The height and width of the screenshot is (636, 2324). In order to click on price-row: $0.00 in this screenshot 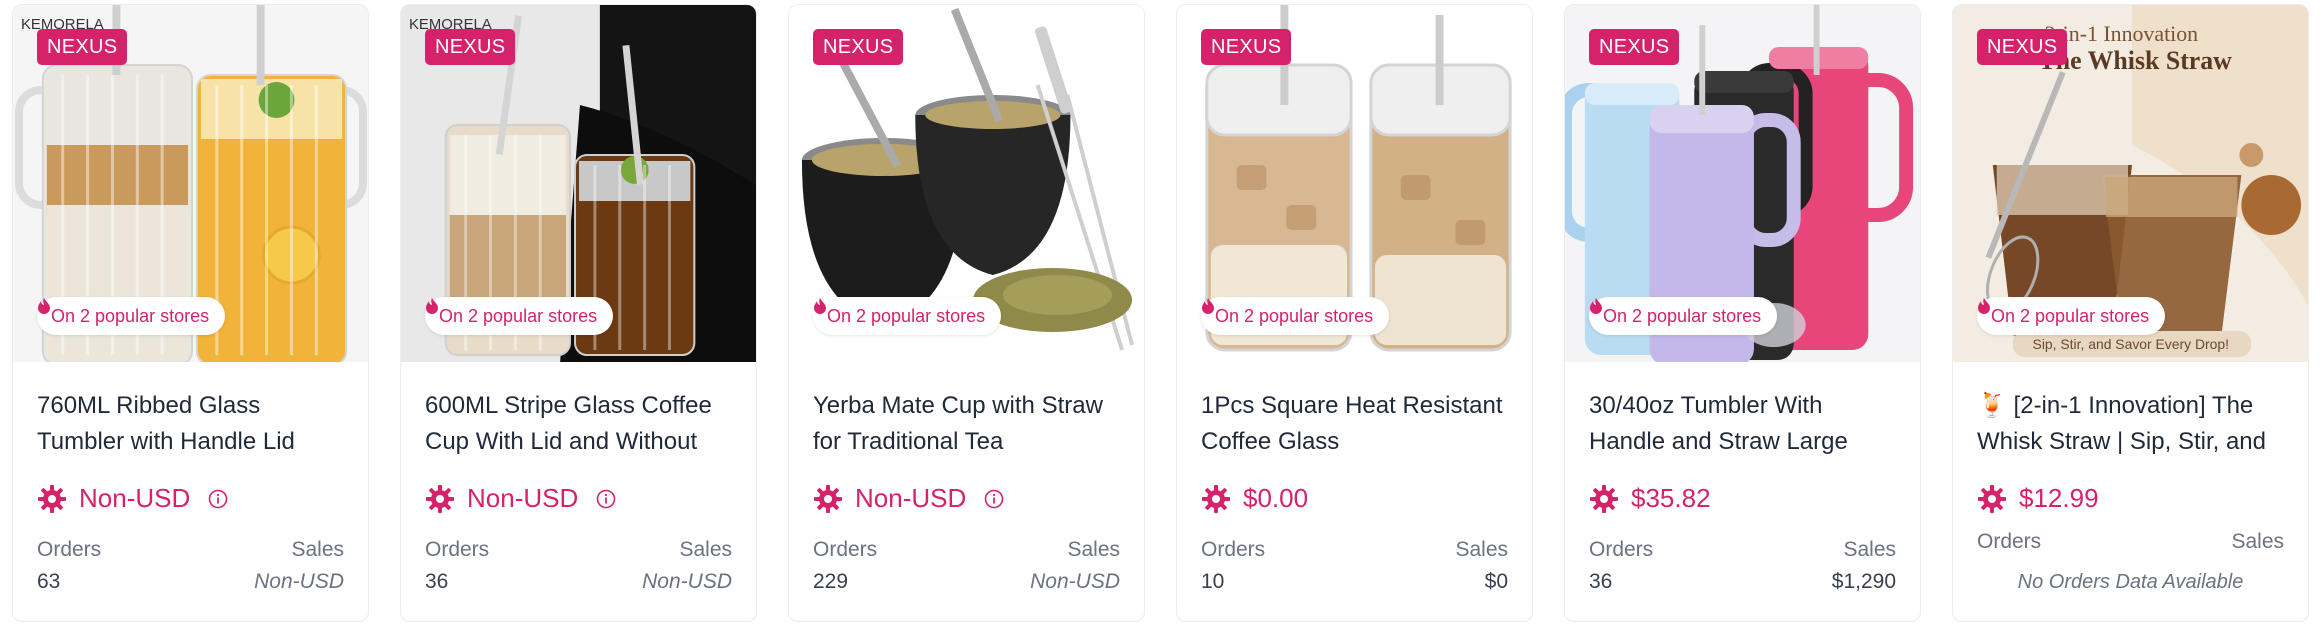, I will do `click(1254, 498)`.